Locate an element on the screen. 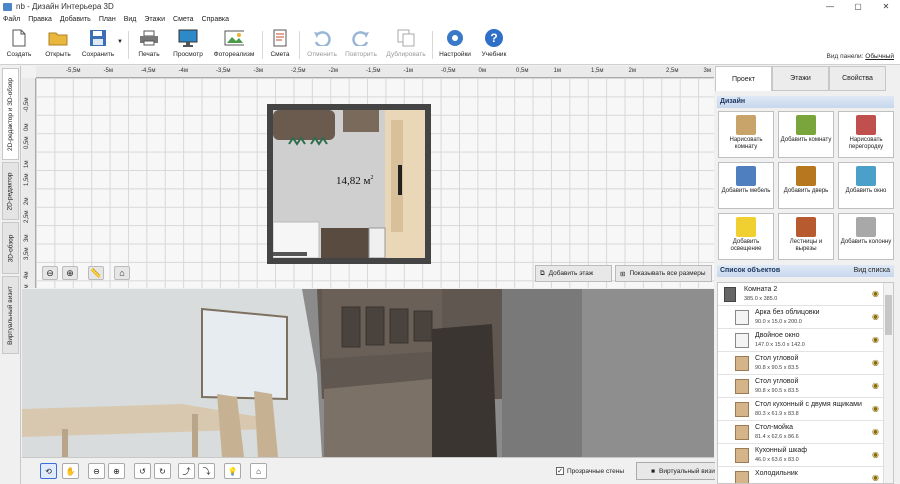 This screenshot has height=484, width=900. save-button: Сохранить is located at coordinates (98, 45).